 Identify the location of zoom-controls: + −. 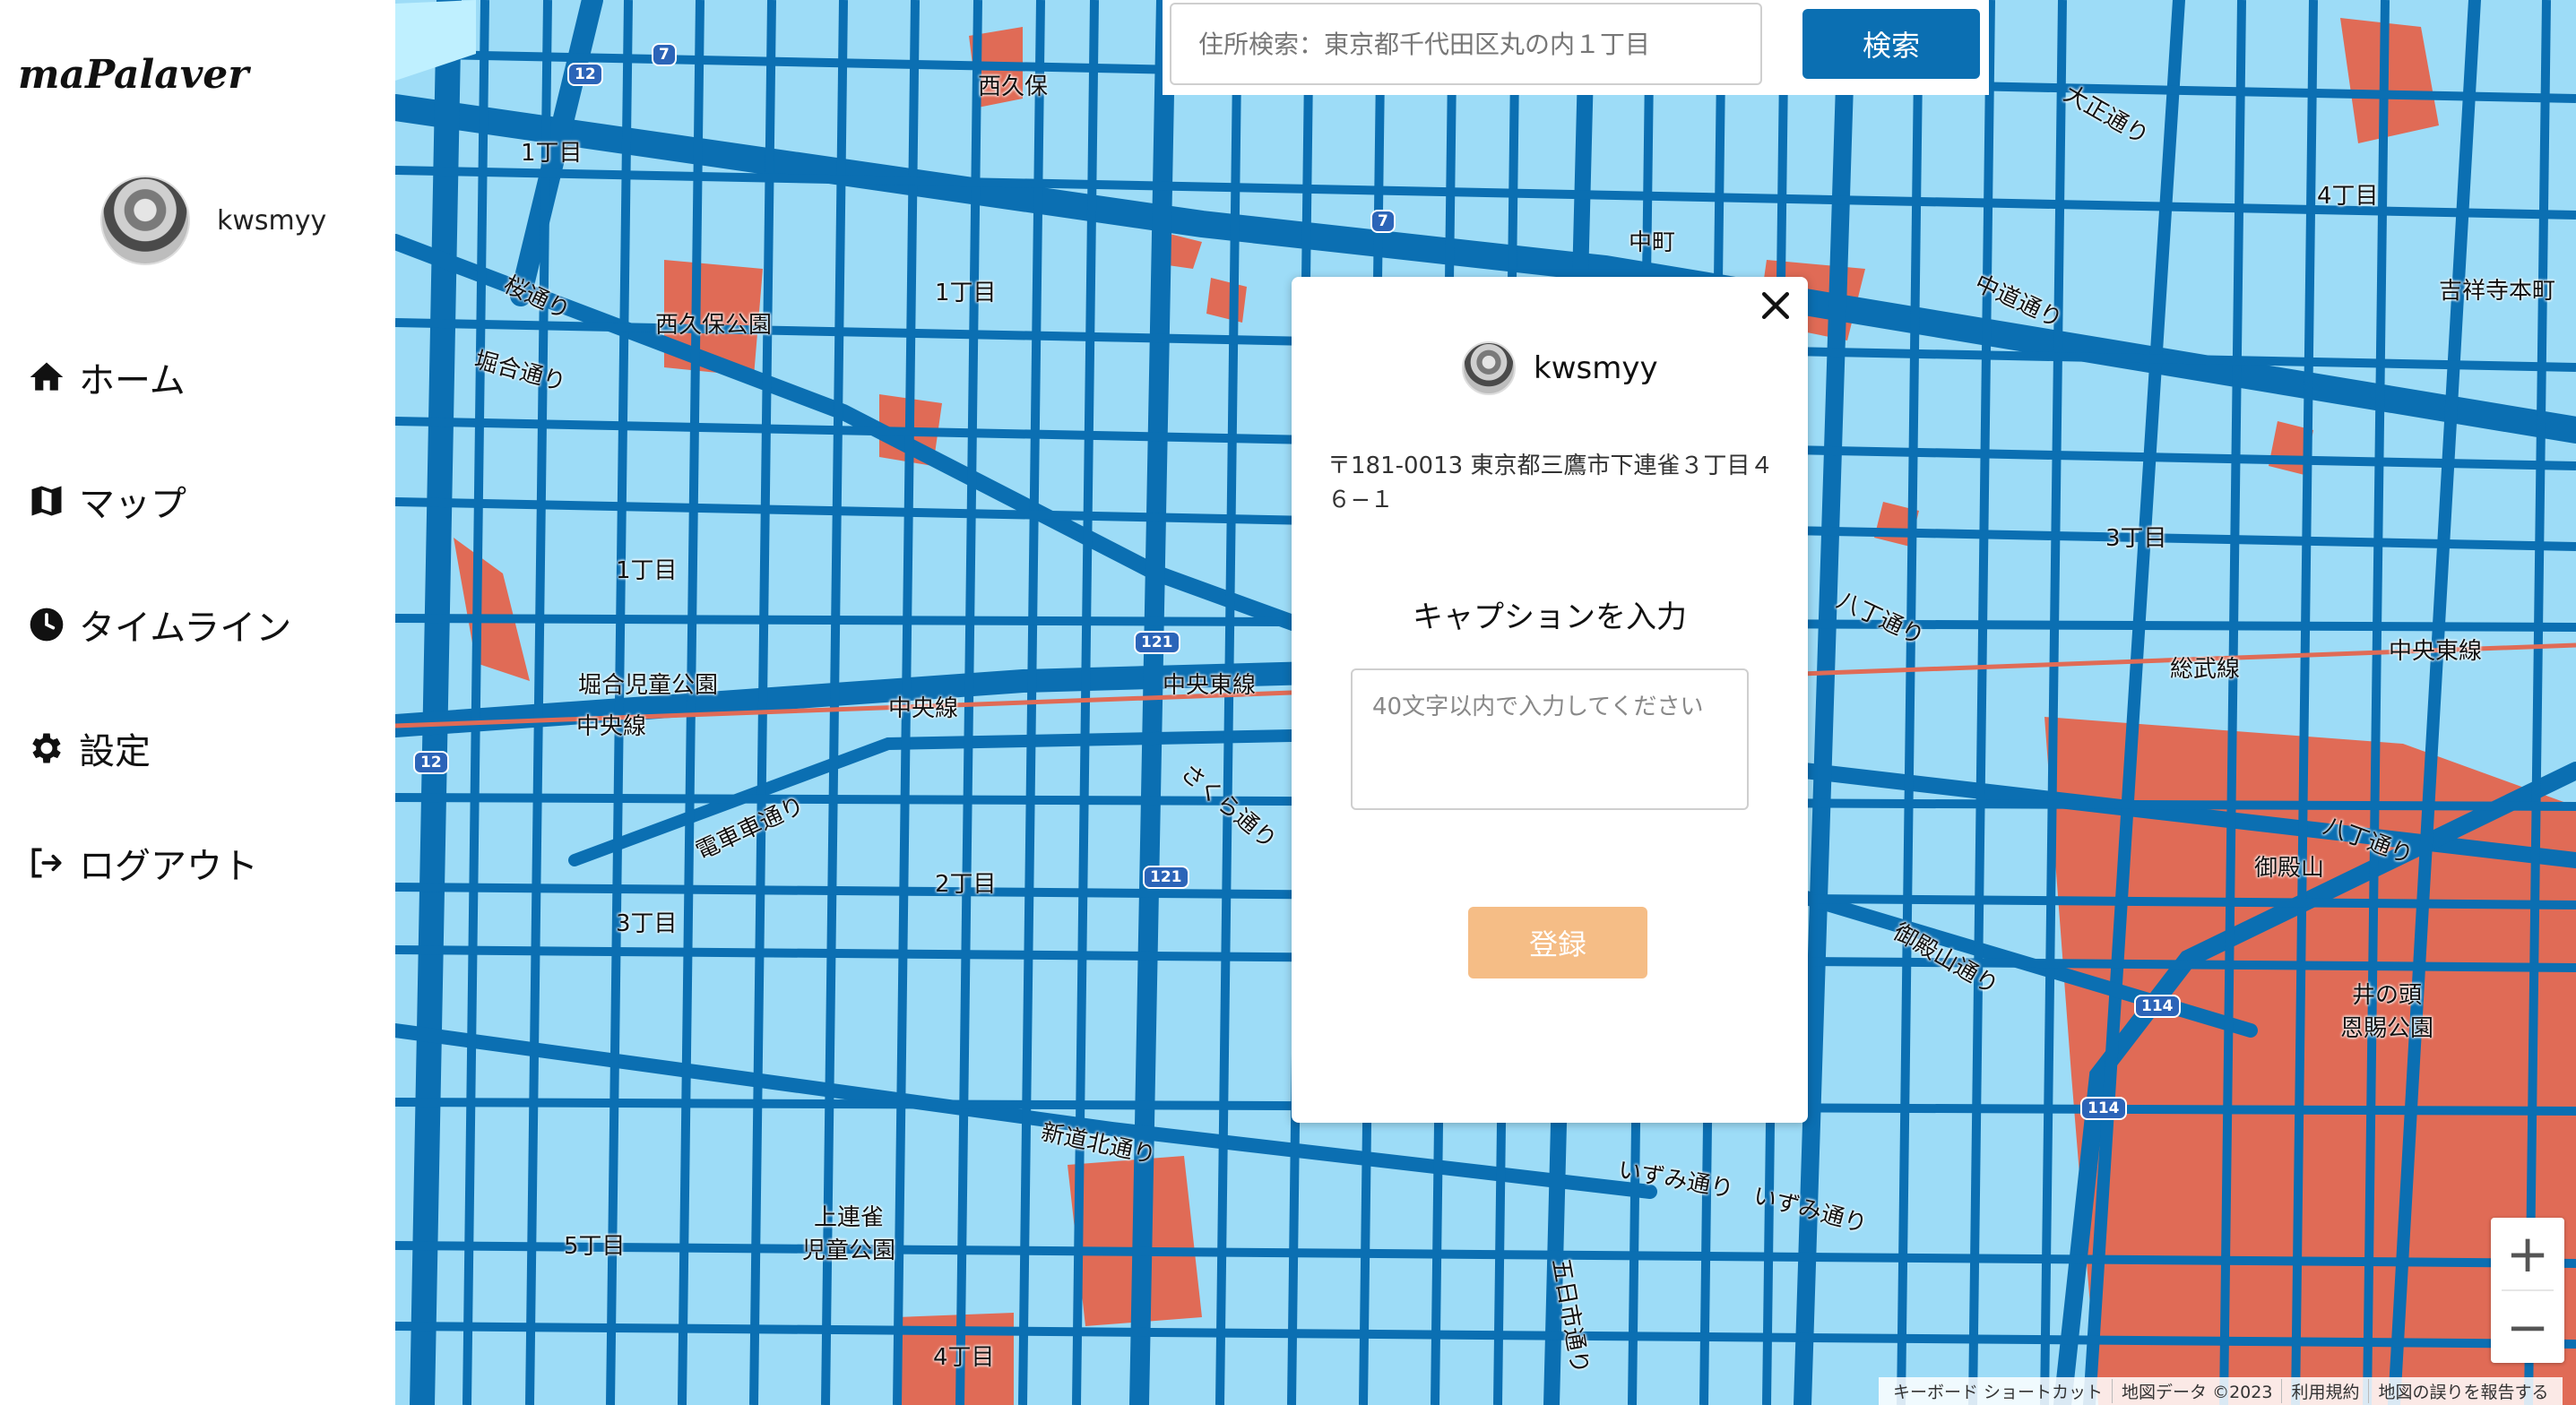
(2527, 1290).